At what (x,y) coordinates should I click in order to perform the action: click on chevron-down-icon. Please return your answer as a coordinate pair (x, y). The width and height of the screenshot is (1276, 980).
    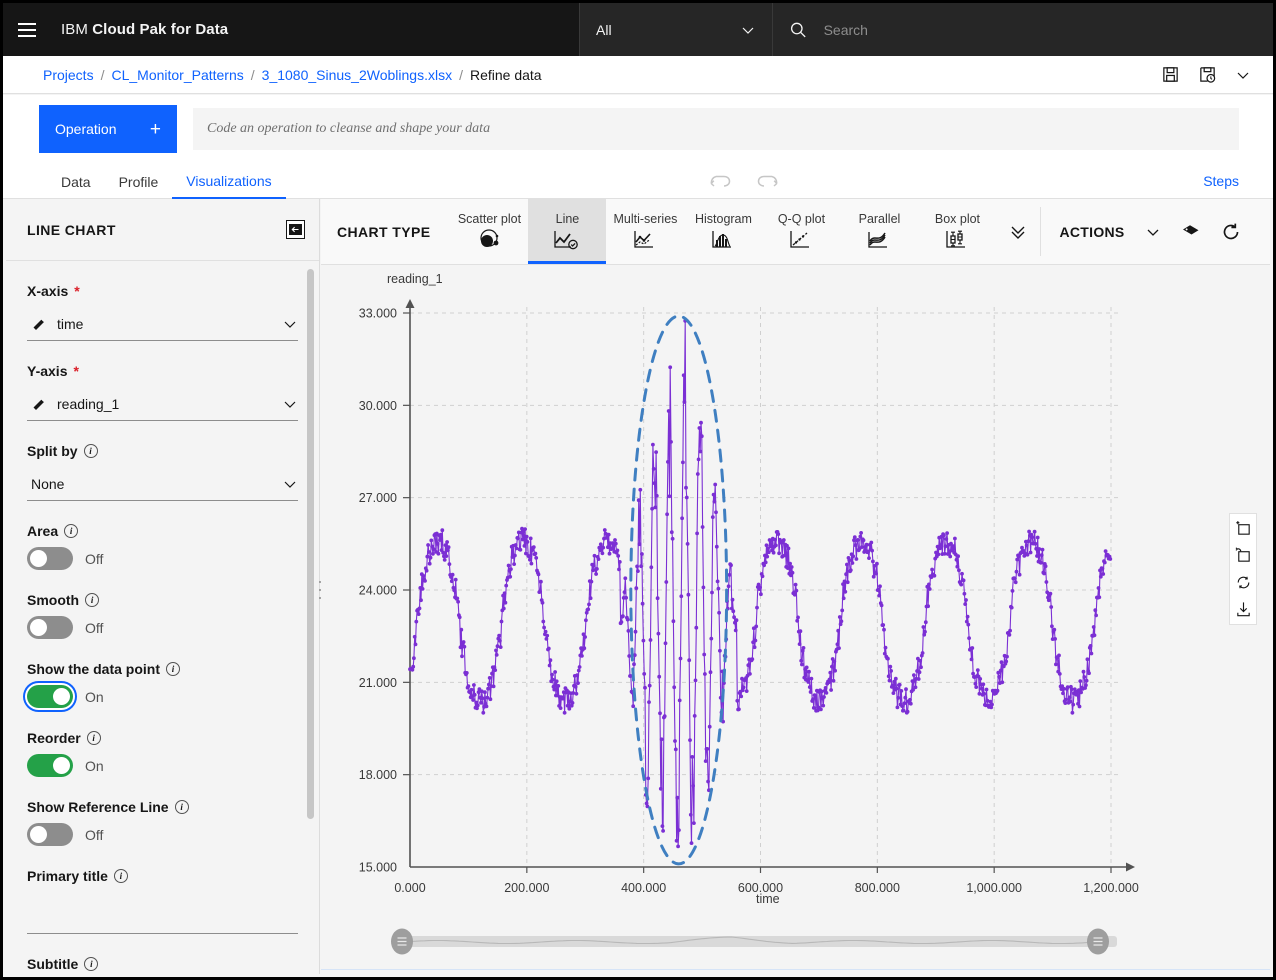
    Looking at the image, I should click on (290, 484).